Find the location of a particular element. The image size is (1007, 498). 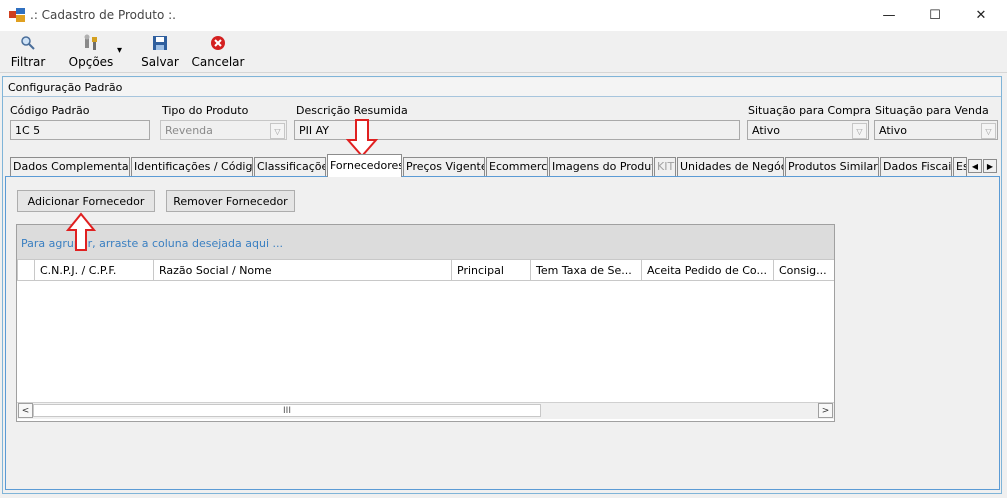

filtrar-label: Filtrar is located at coordinates (28, 62).